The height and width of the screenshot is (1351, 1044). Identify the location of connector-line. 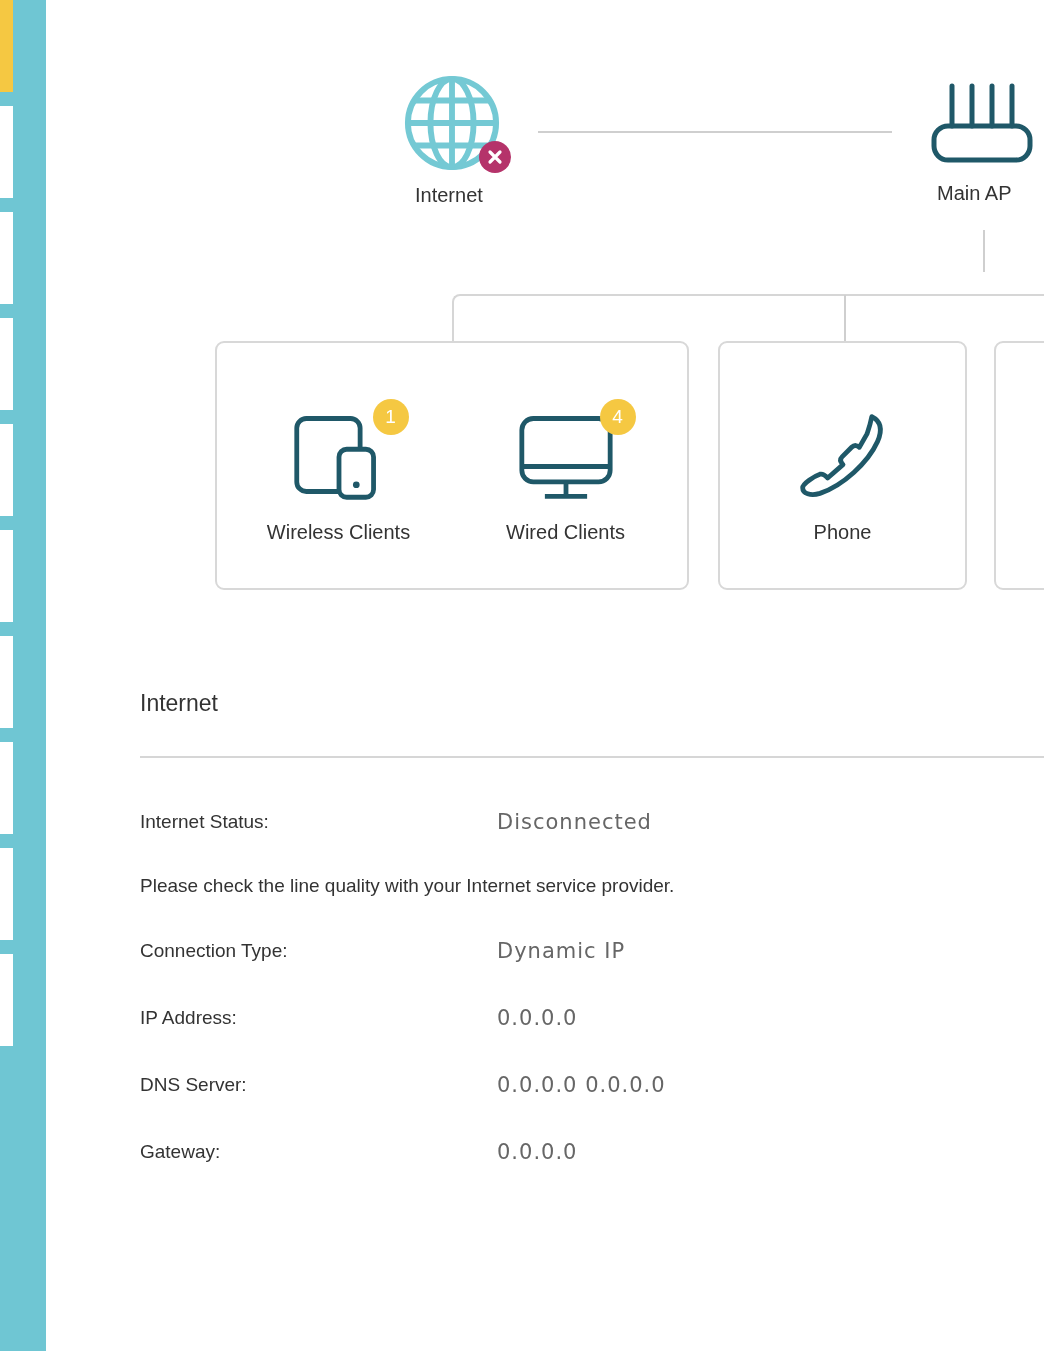
(984, 251).